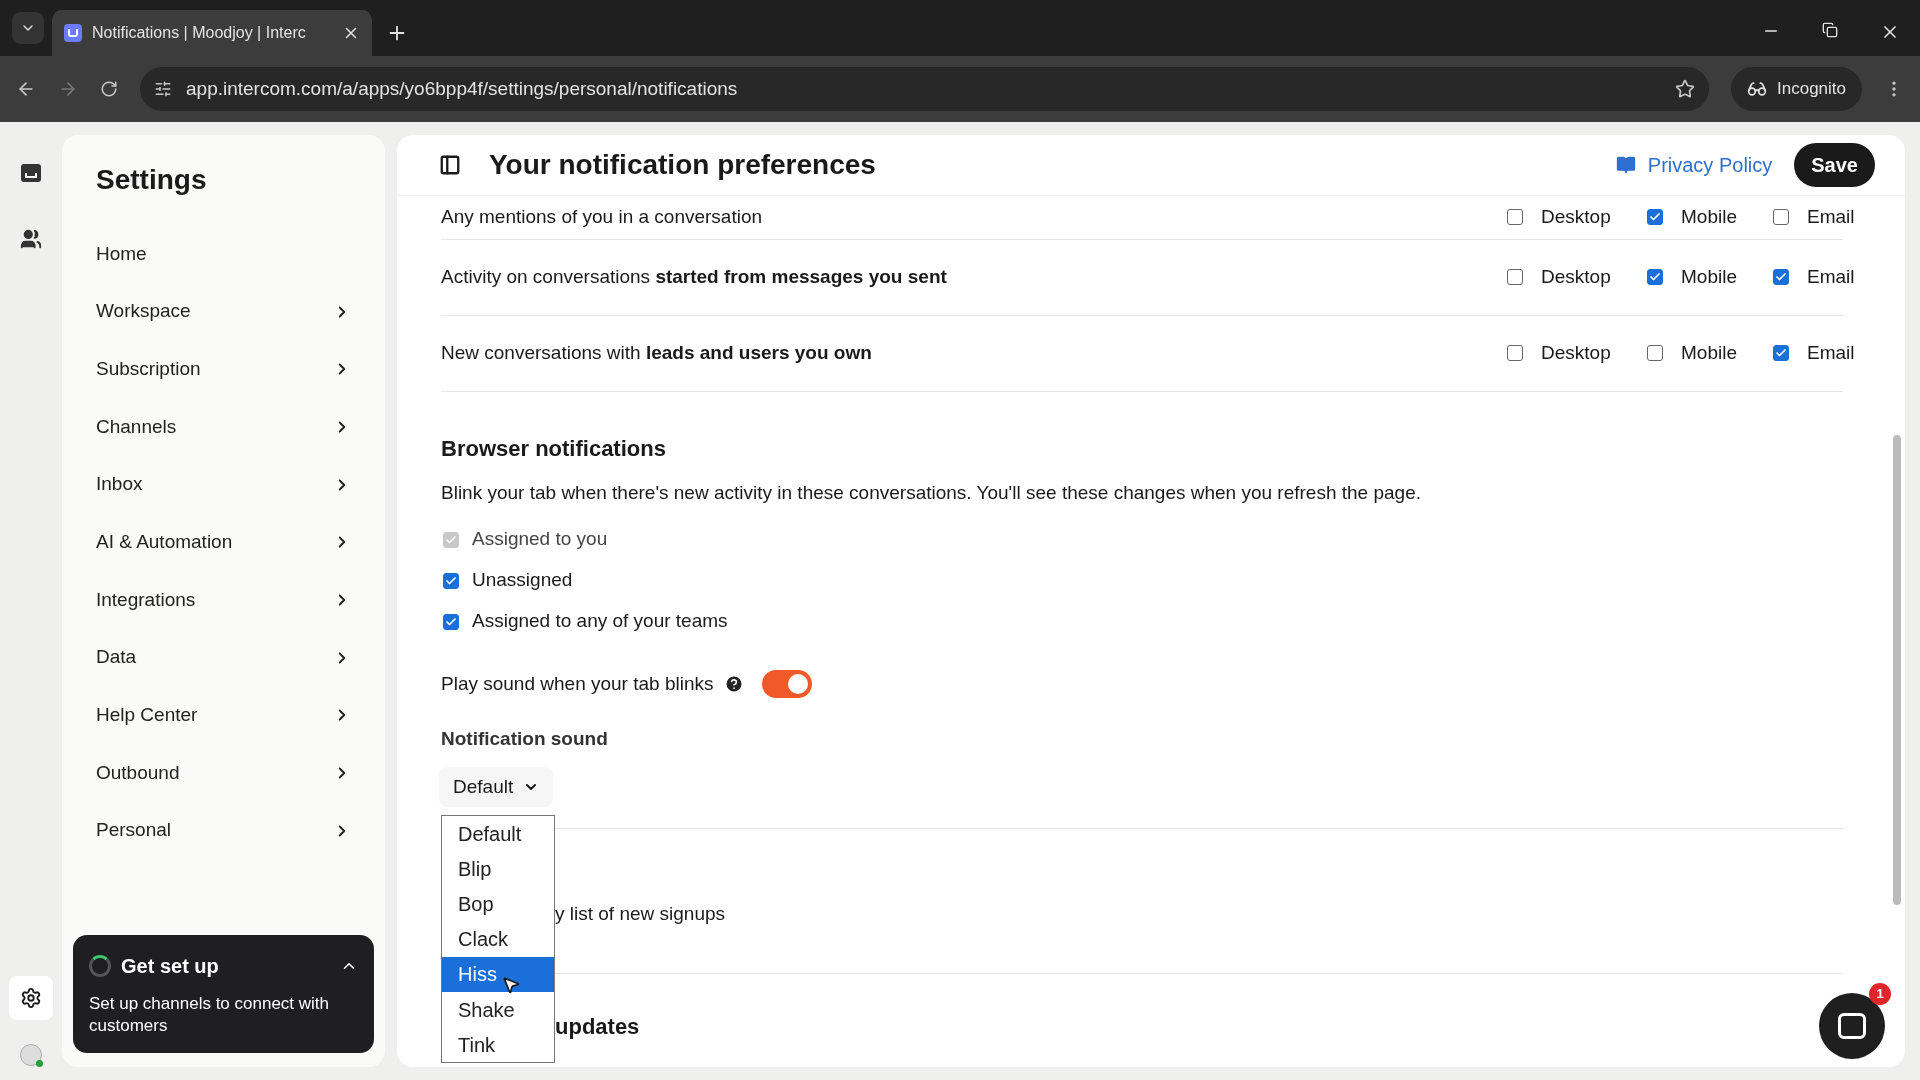 The width and height of the screenshot is (1920, 1080). I want to click on toggle-label: Play sound when your tab blinks, so click(577, 684).